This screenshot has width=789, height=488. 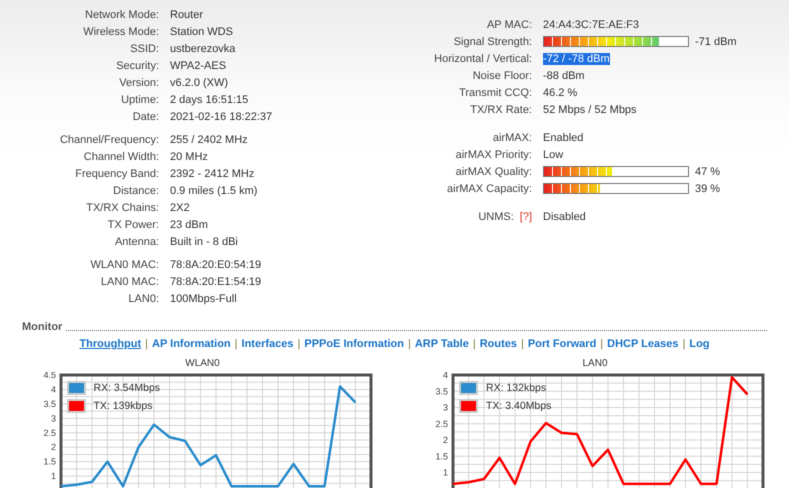 What do you see at coordinates (512, 138) in the screenshot?
I see `field-label: airMAX:` at bounding box center [512, 138].